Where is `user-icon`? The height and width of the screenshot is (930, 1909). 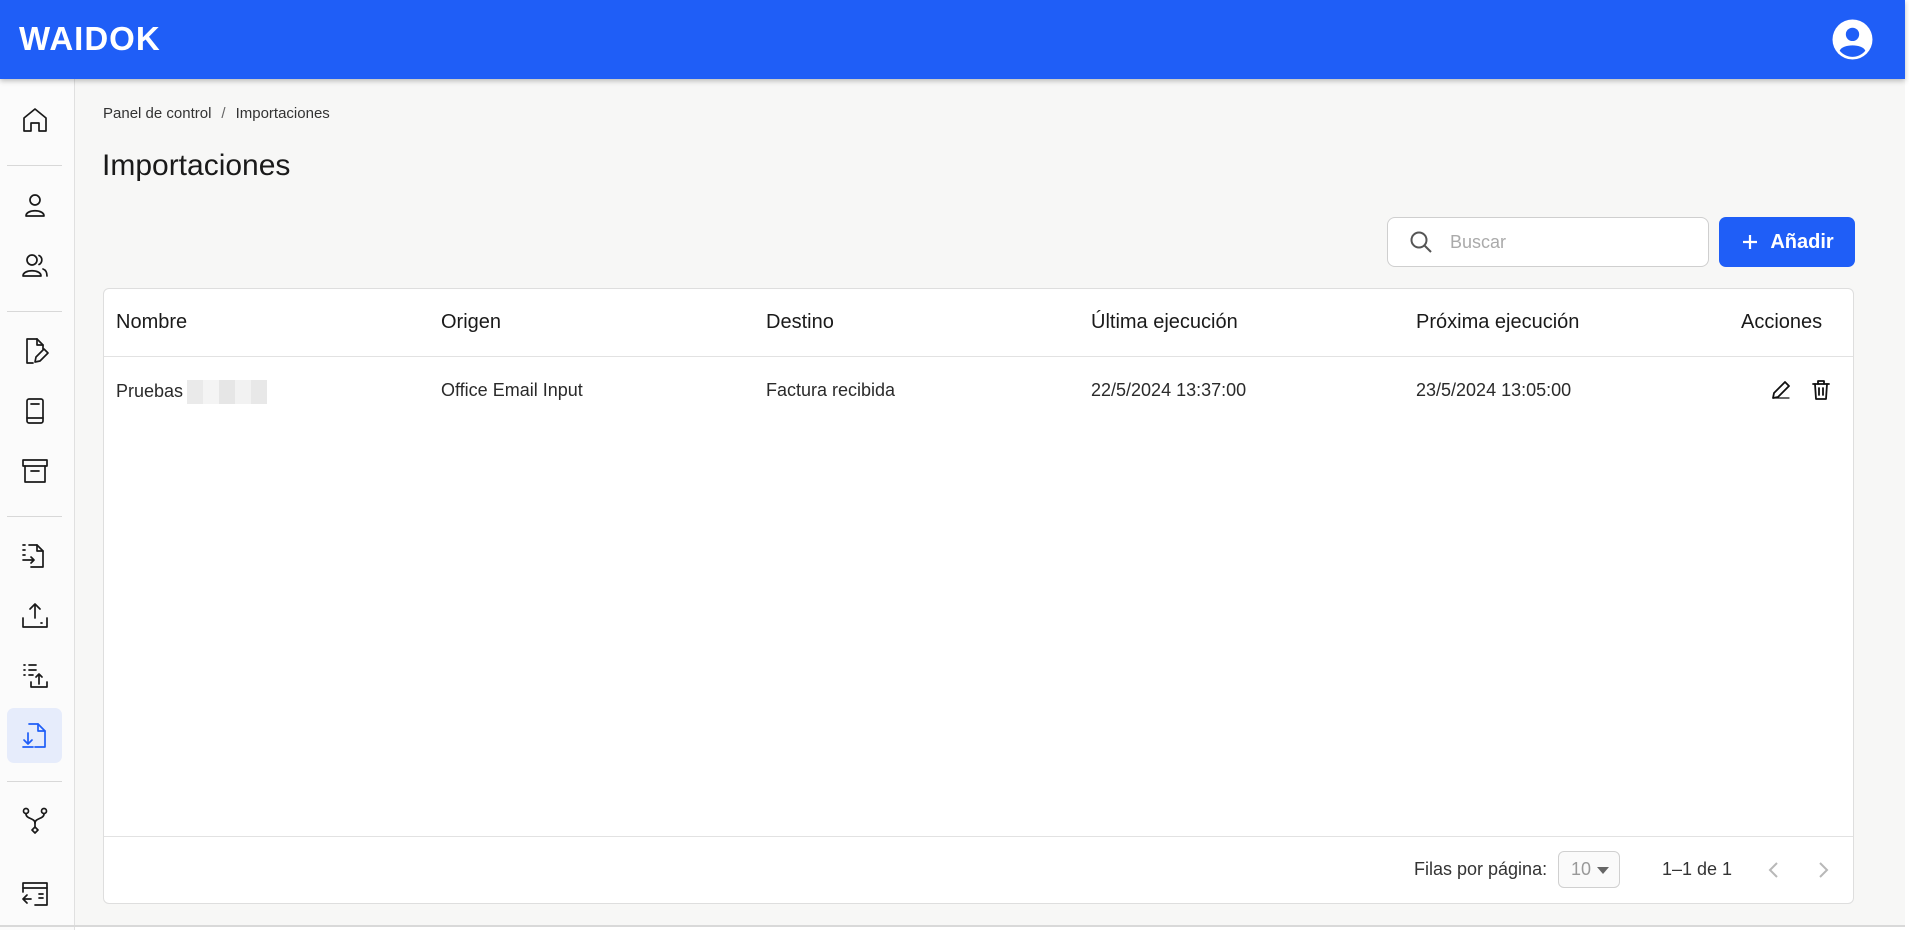
user-icon is located at coordinates (34, 205).